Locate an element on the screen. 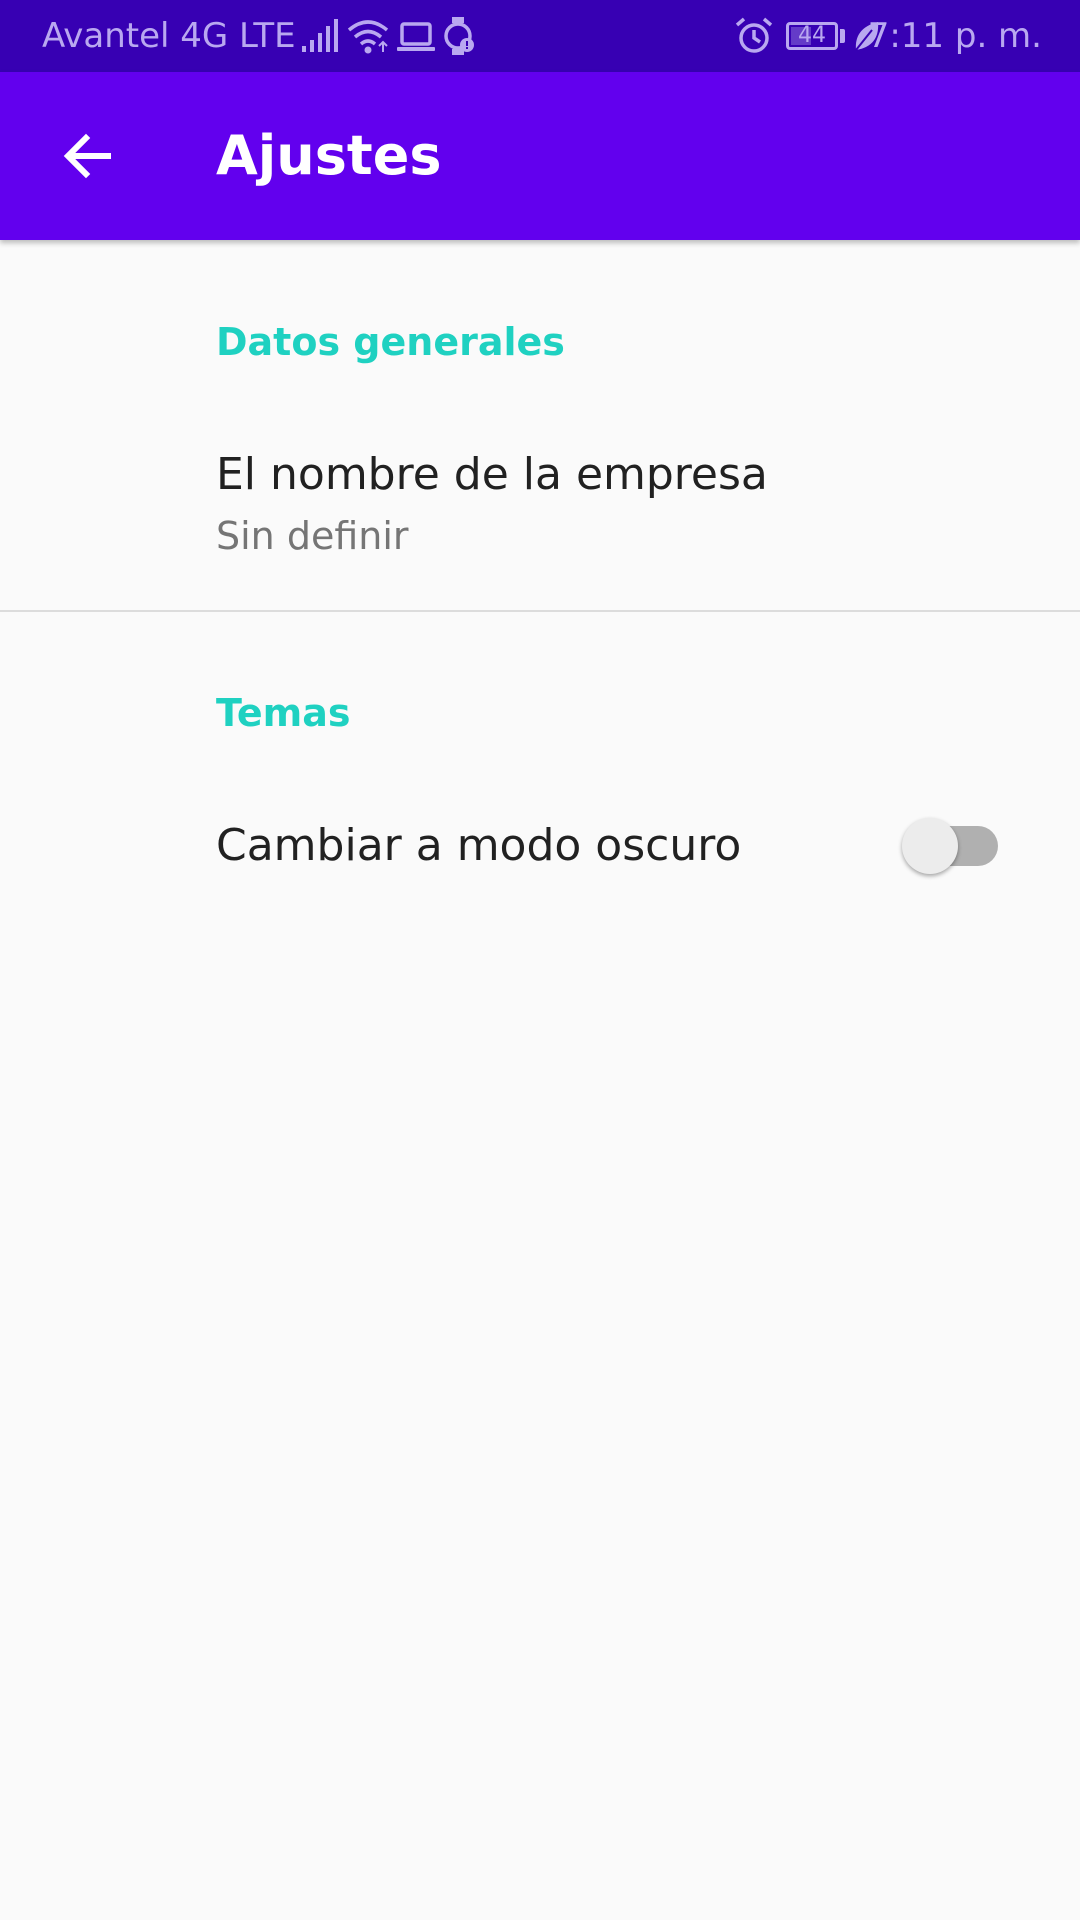 The width and height of the screenshot is (1080, 1920). dark-mode-switch is located at coordinates (950, 846).